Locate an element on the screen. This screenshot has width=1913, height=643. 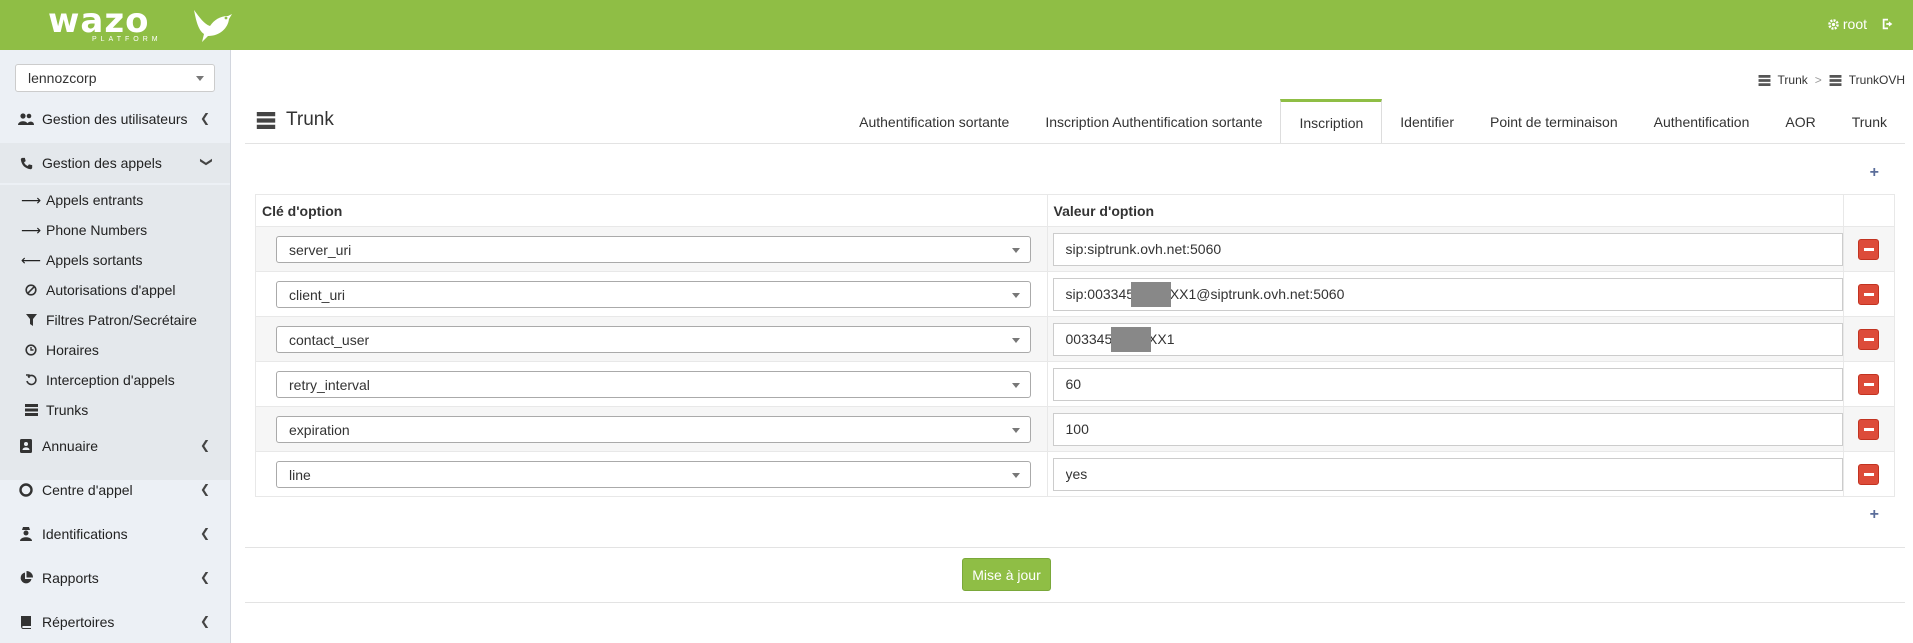
sidebar-item-label: Rapports is located at coordinates (70, 578).